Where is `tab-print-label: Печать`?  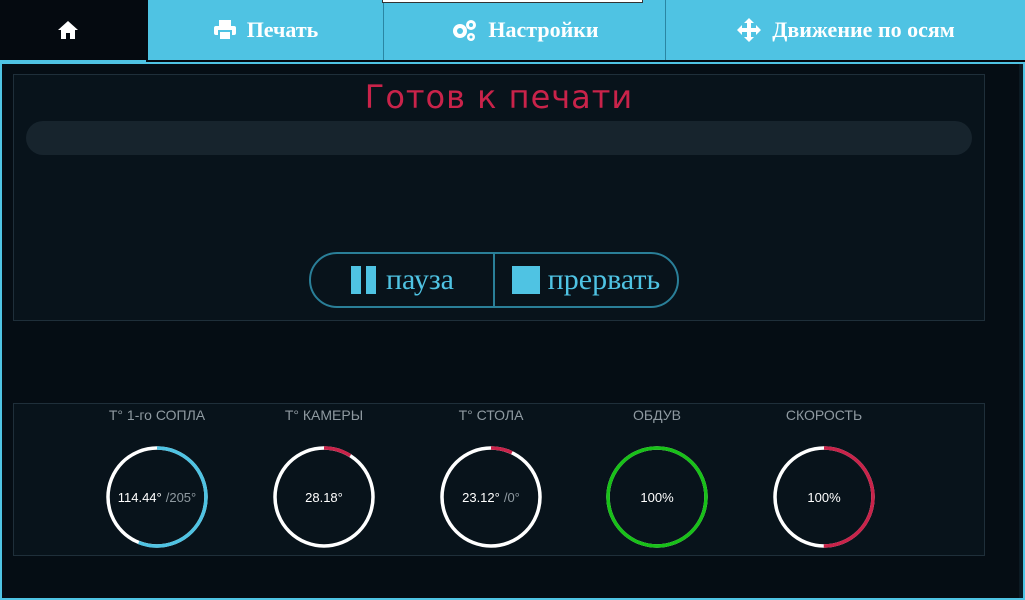 tab-print-label: Печать is located at coordinates (282, 29).